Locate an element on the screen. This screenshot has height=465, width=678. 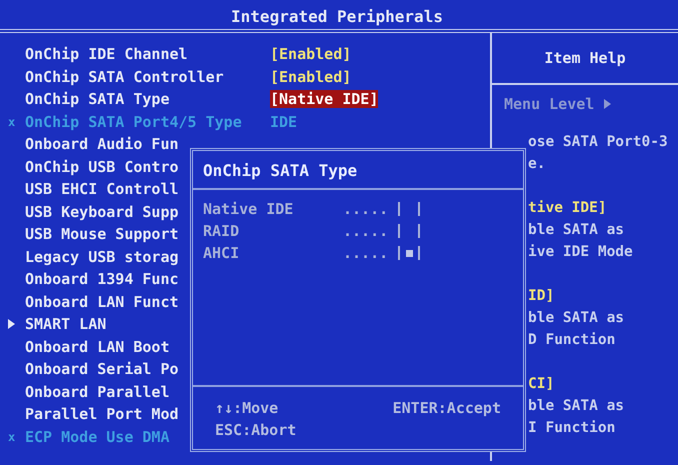
help-text: D Function is located at coordinates (572, 340).